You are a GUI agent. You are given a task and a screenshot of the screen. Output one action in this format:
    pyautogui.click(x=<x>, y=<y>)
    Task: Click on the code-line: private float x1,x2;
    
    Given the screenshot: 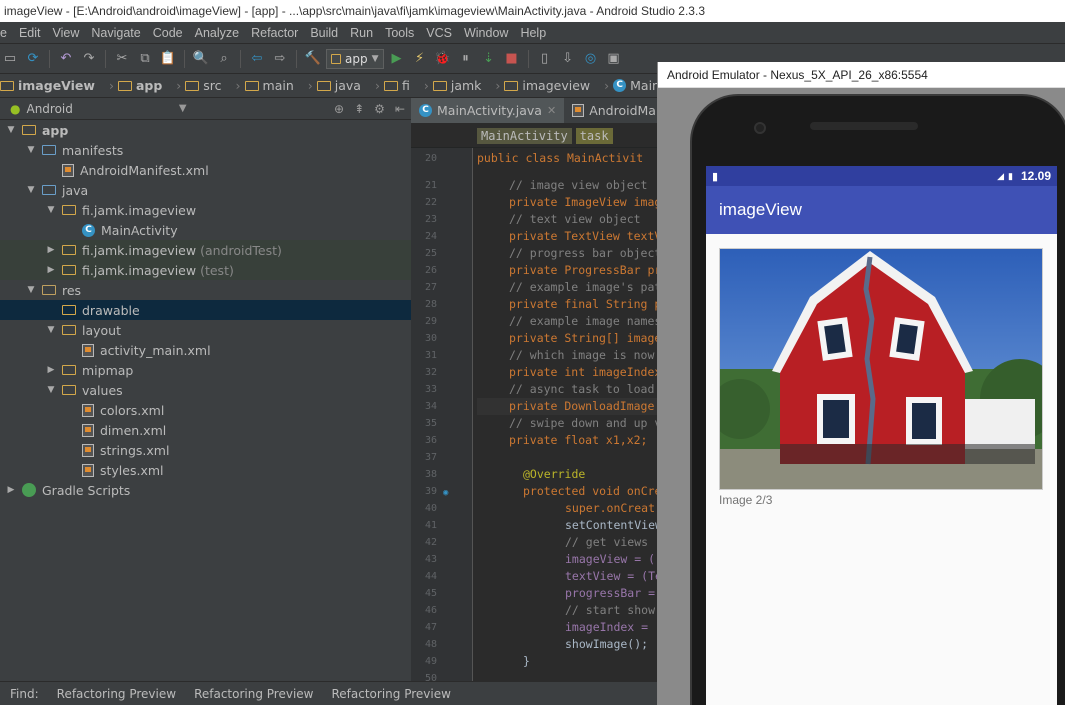 What is the action you would take?
    pyautogui.click(x=562, y=440)
    